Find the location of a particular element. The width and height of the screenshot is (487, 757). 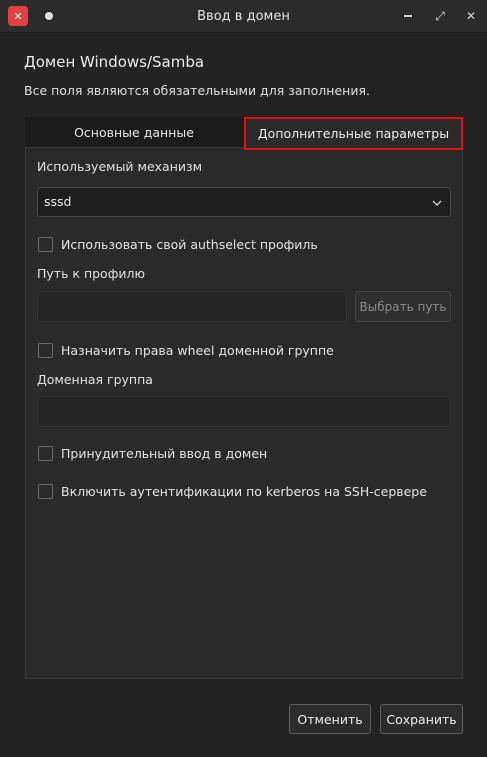

cancel-button: Отменить is located at coordinates (330, 719).